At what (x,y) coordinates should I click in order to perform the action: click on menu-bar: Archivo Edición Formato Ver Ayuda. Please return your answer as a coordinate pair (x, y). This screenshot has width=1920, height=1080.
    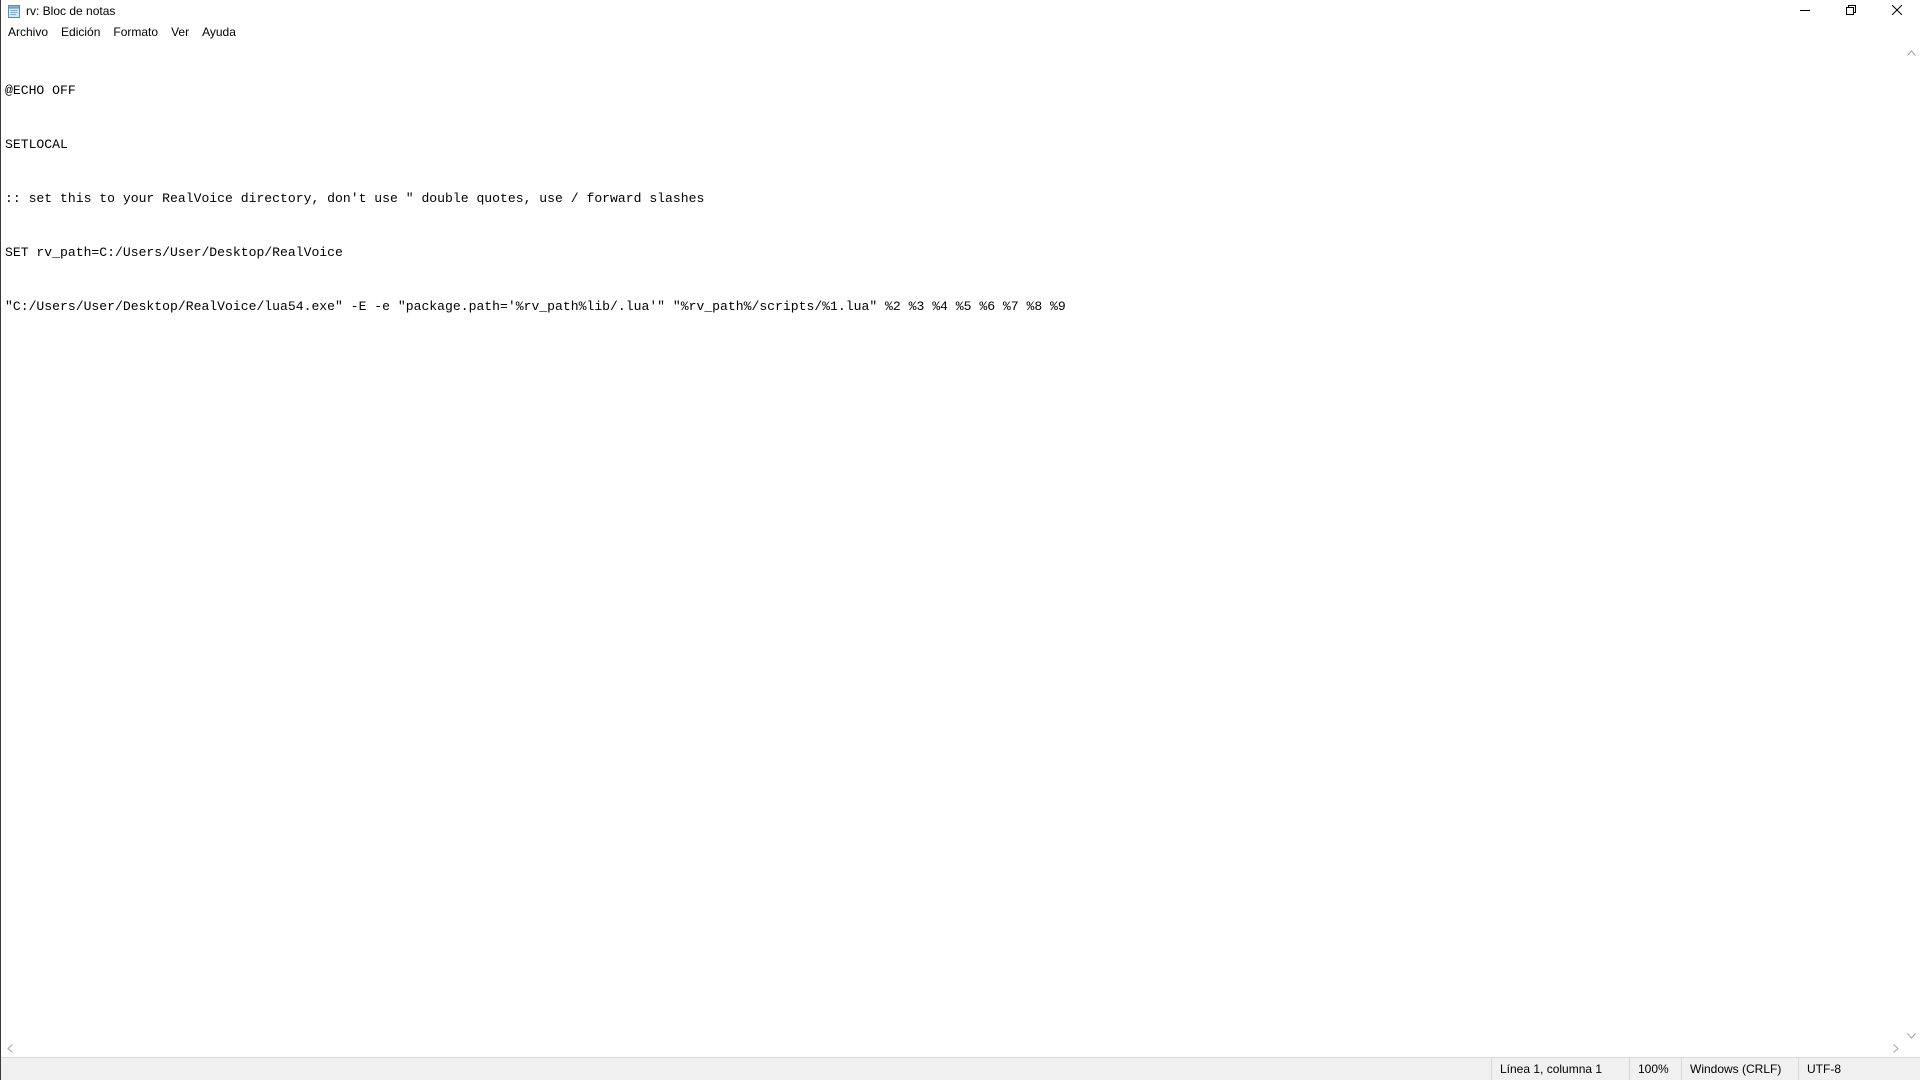
    Looking at the image, I should click on (960, 32).